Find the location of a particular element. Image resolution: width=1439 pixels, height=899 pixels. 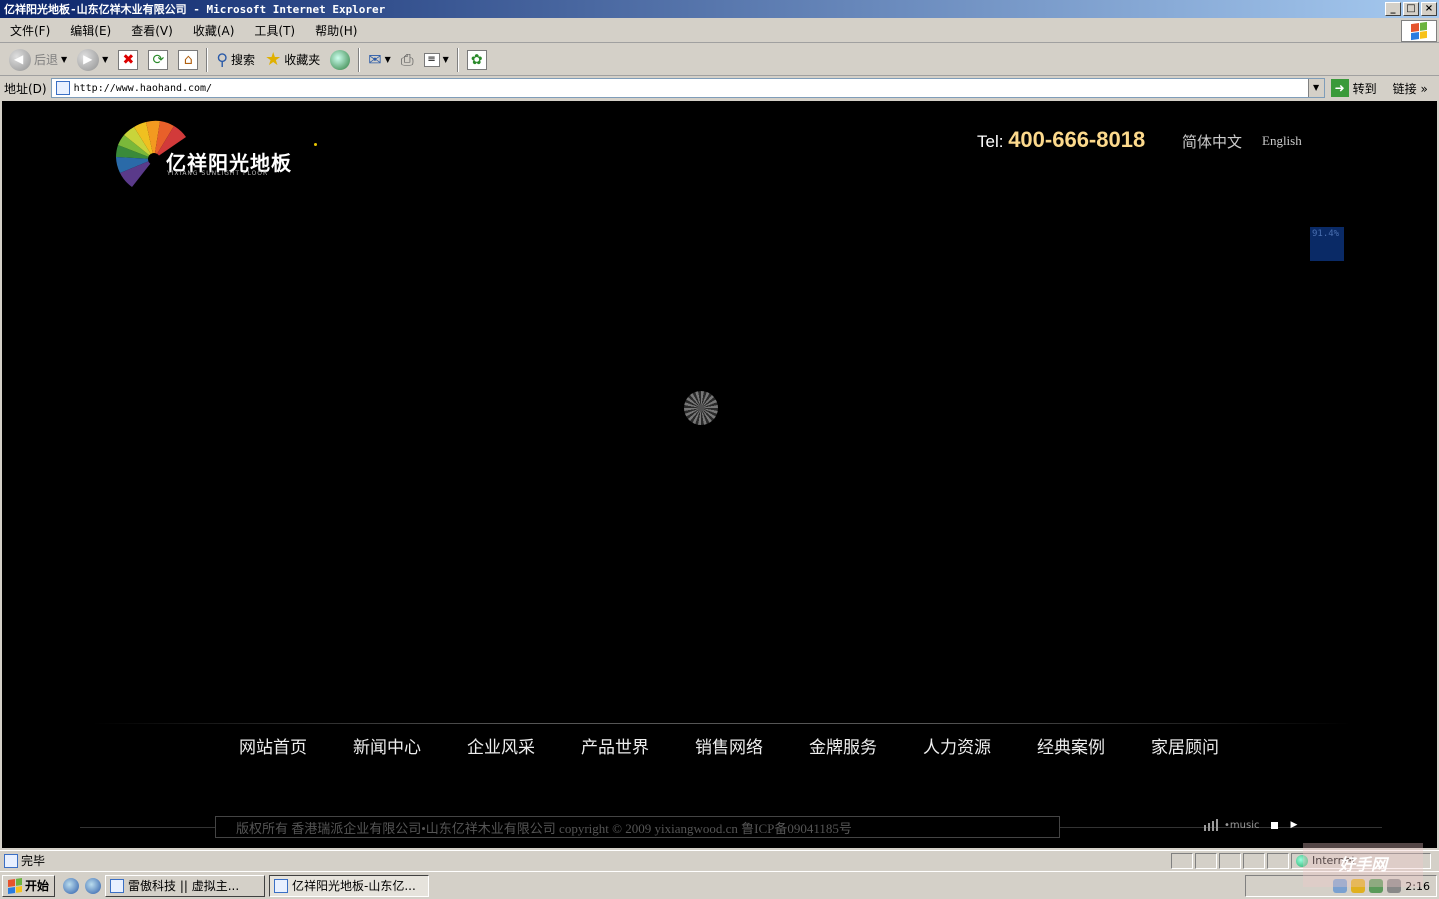

taskbar: 开始 雷傲科技 || 虚拟主... 亿祥阳光地板-山东亿... 2:16 is located at coordinates (719, 885).